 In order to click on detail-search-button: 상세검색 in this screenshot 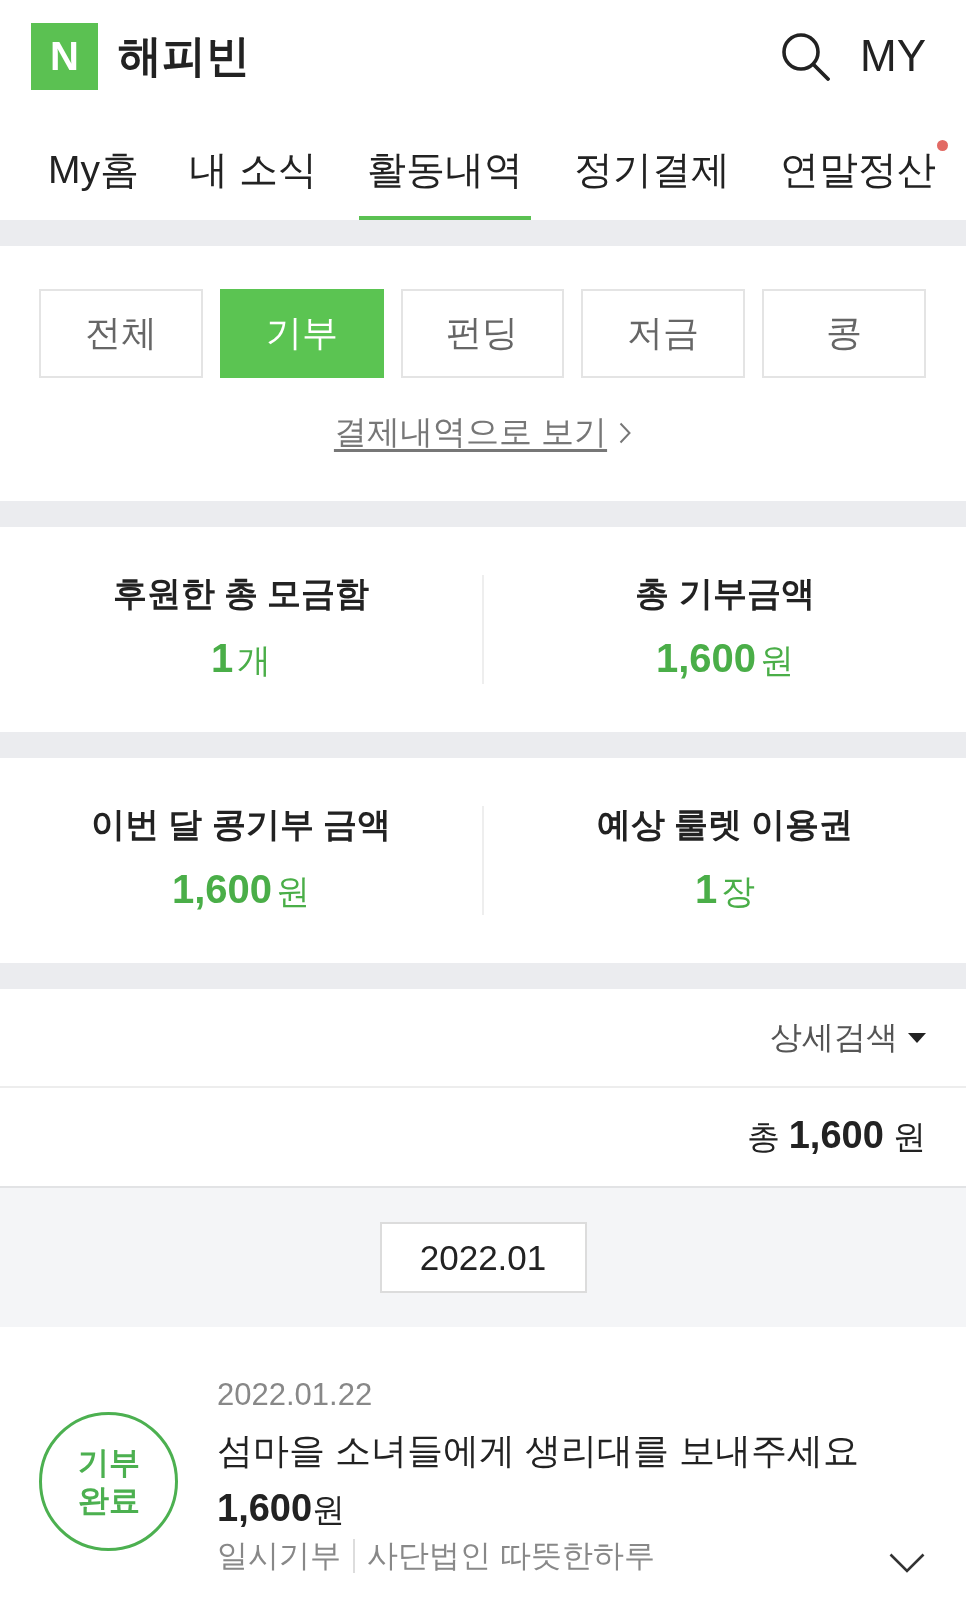, I will do `click(848, 1037)`.